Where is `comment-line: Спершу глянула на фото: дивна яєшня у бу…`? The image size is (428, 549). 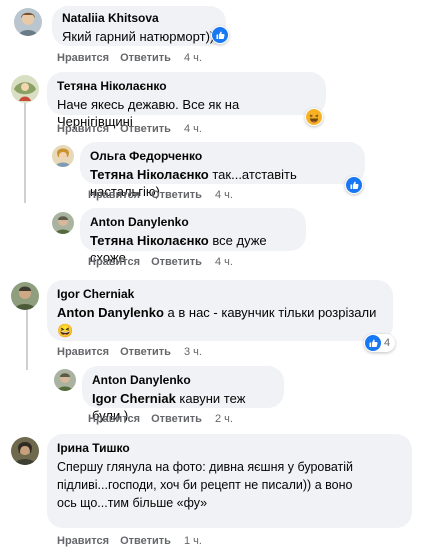
comment-line: Спершу глянула на фото: дивна яєшня у бу… is located at coordinates (205, 467).